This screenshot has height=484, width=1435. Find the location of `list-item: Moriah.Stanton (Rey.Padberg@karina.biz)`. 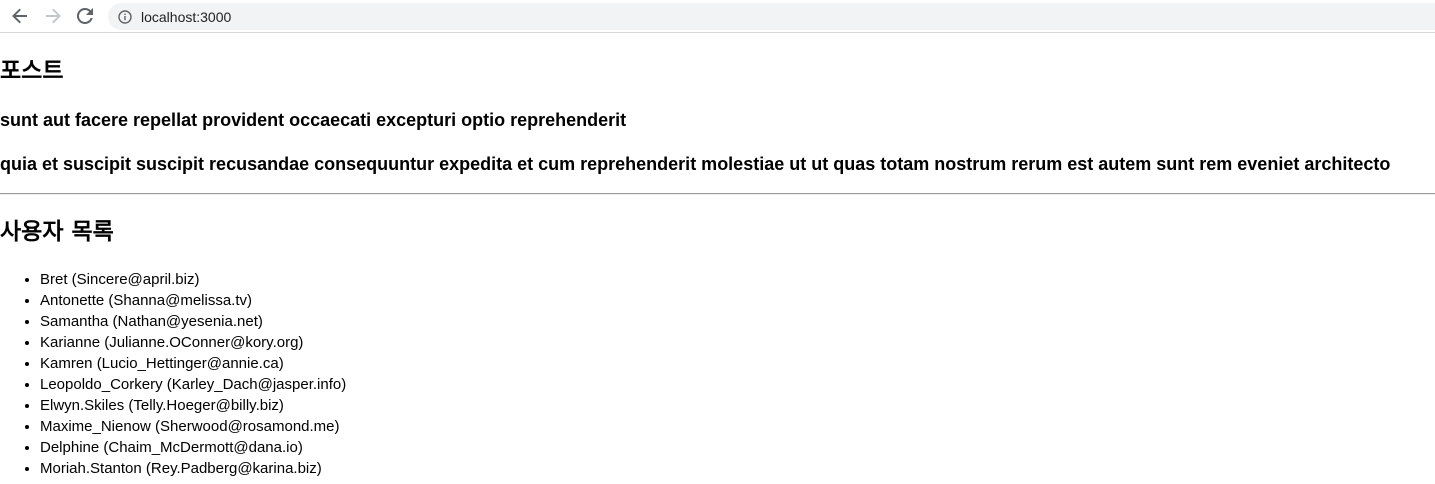

list-item: Moriah.Stanton (Rey.Padberg@karina.biz) is located at coordinates (193, 468).